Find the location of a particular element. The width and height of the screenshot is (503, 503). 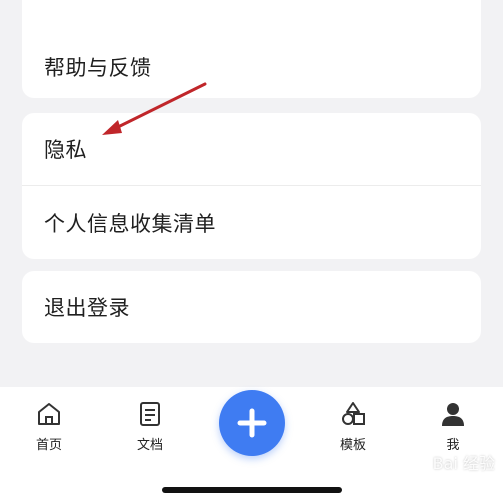

home-icon is located at coordinates (49, 414).